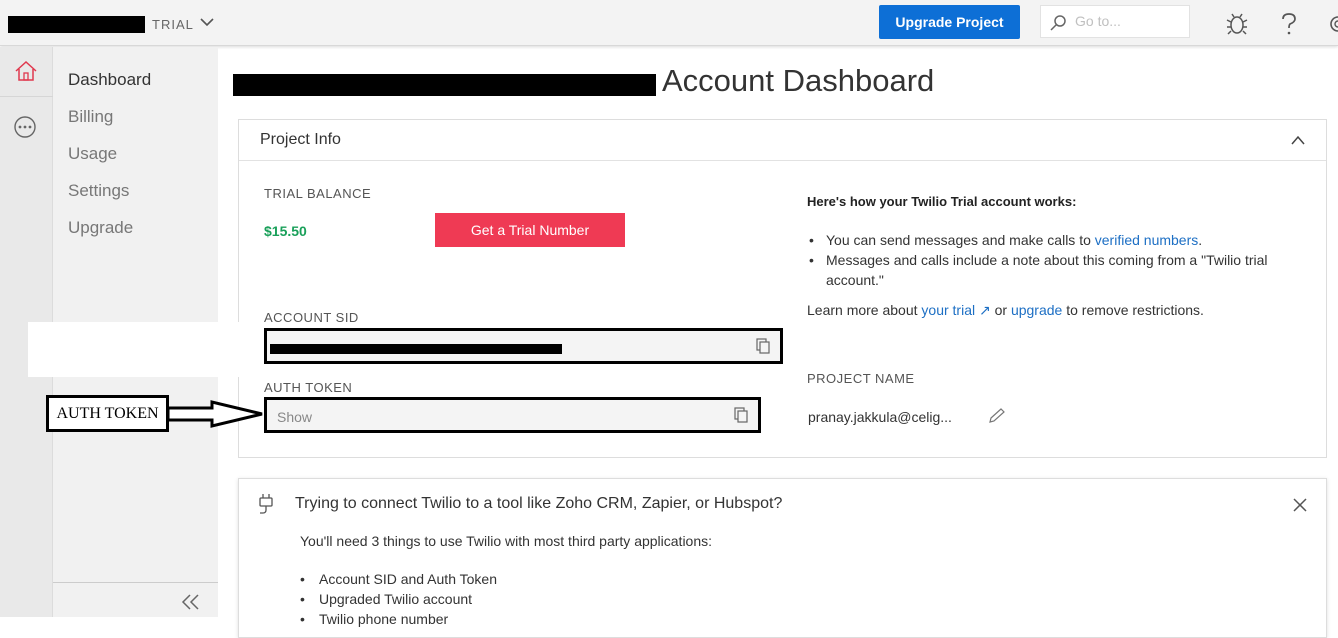 The image size is (1338, 638). I want to click on upgrade-project-button: Upgrade Project, so click(949, 22).